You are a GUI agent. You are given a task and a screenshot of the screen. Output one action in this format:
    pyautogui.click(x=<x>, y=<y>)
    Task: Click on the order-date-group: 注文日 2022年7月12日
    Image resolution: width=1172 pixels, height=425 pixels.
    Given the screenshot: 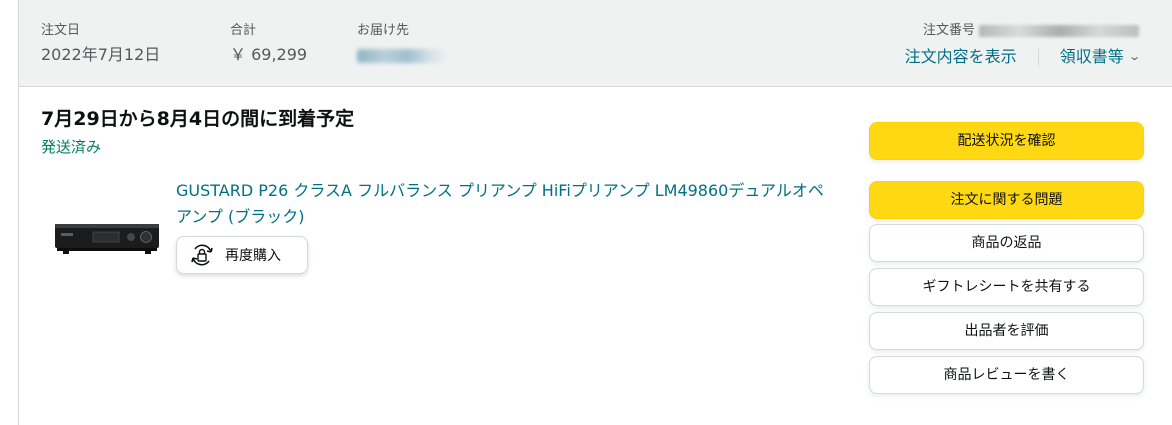 What is the action you would take?
    pyautogui.click(x=100, y=44)
    